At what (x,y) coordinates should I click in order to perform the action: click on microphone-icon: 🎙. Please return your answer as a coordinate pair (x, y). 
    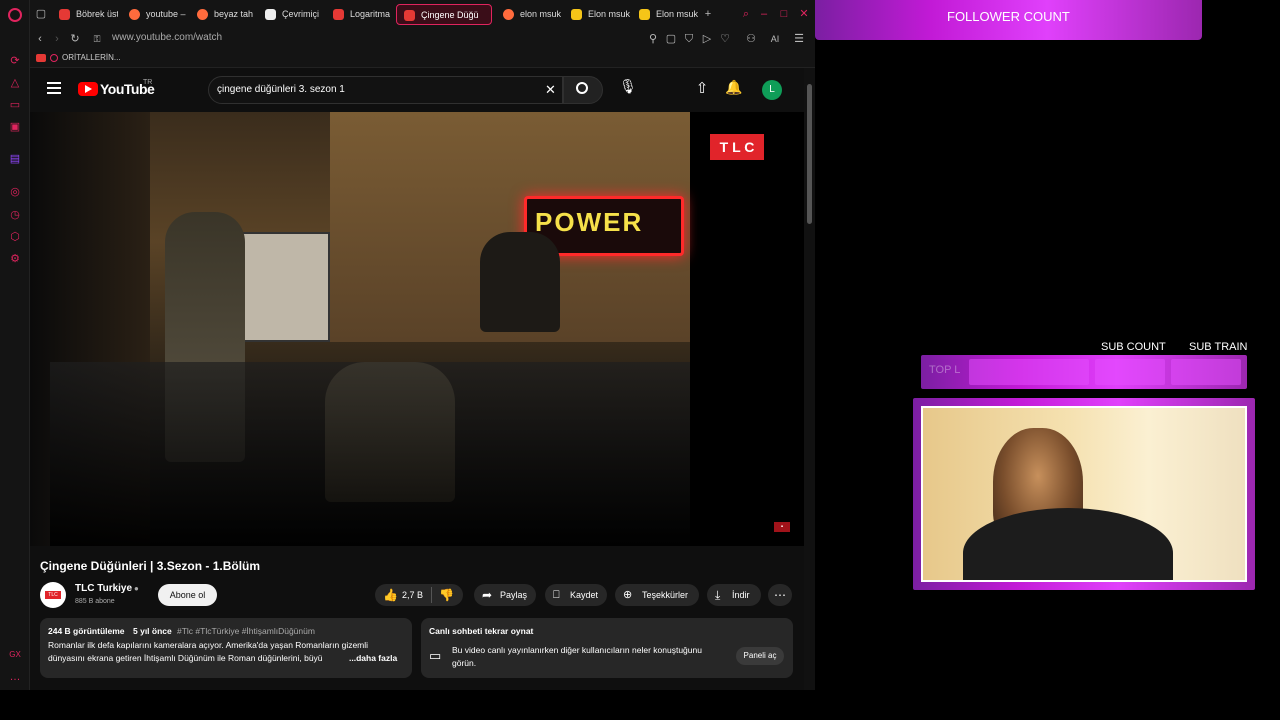
    Looking at the image, I should click on (628, 90).